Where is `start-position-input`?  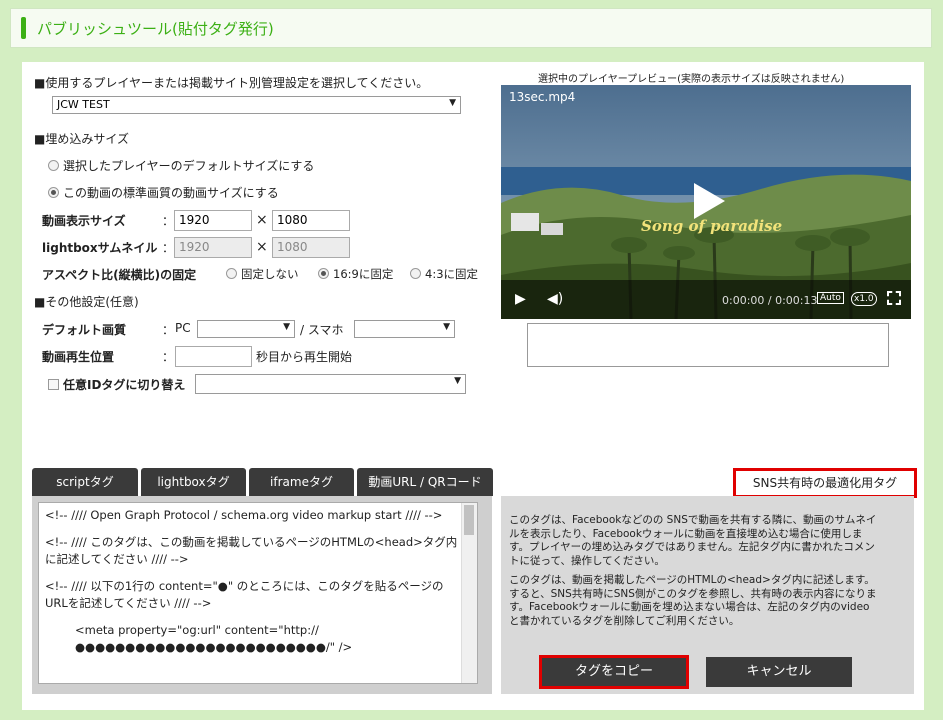 start-position-input is located at coordinates (213, 356).